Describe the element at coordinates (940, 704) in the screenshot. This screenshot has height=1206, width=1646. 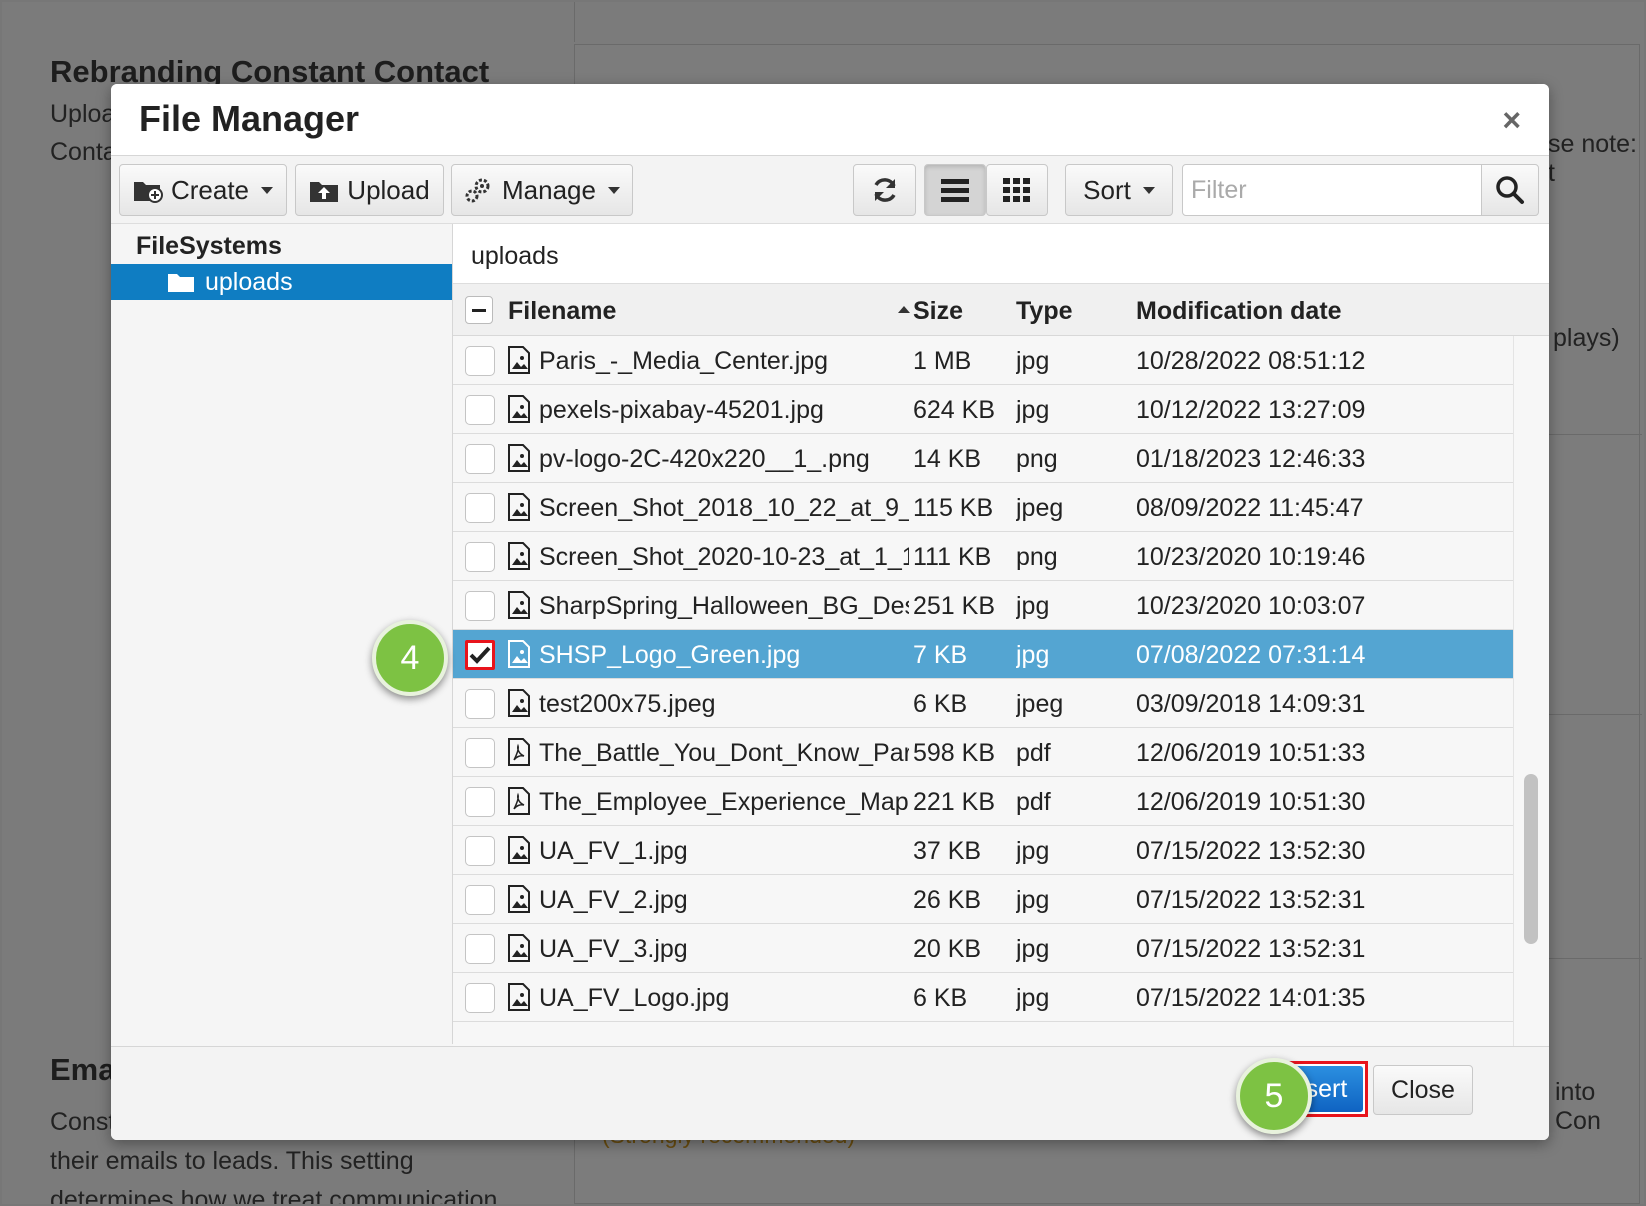
I see `file-size: 6 KB` at that location.